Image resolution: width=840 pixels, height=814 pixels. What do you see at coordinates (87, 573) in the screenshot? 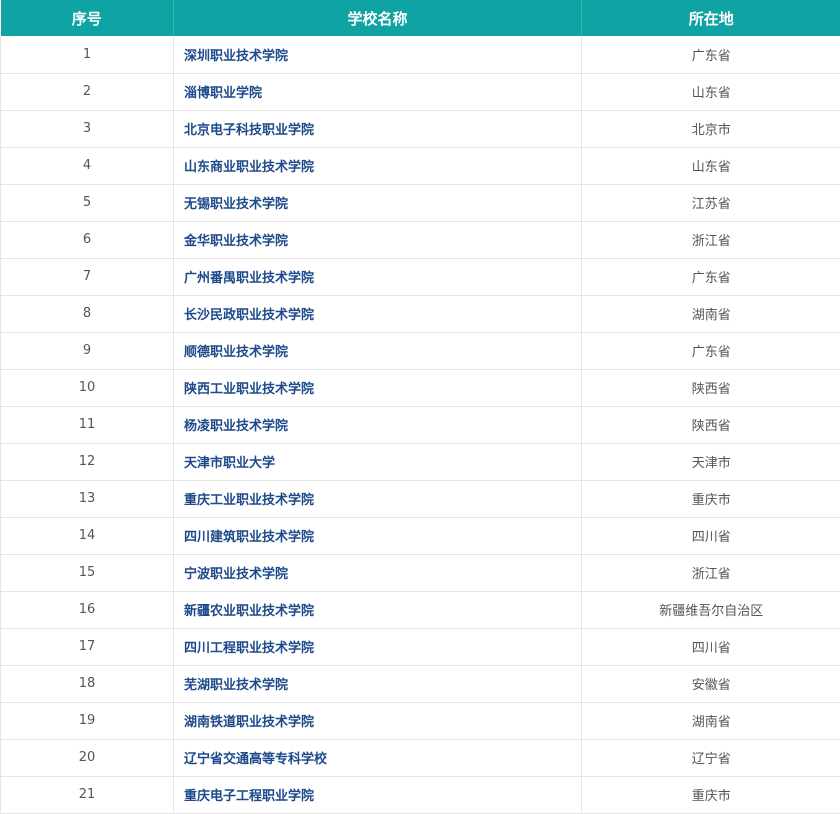
I see `row-index: 15` at bounding box center [87, 573].